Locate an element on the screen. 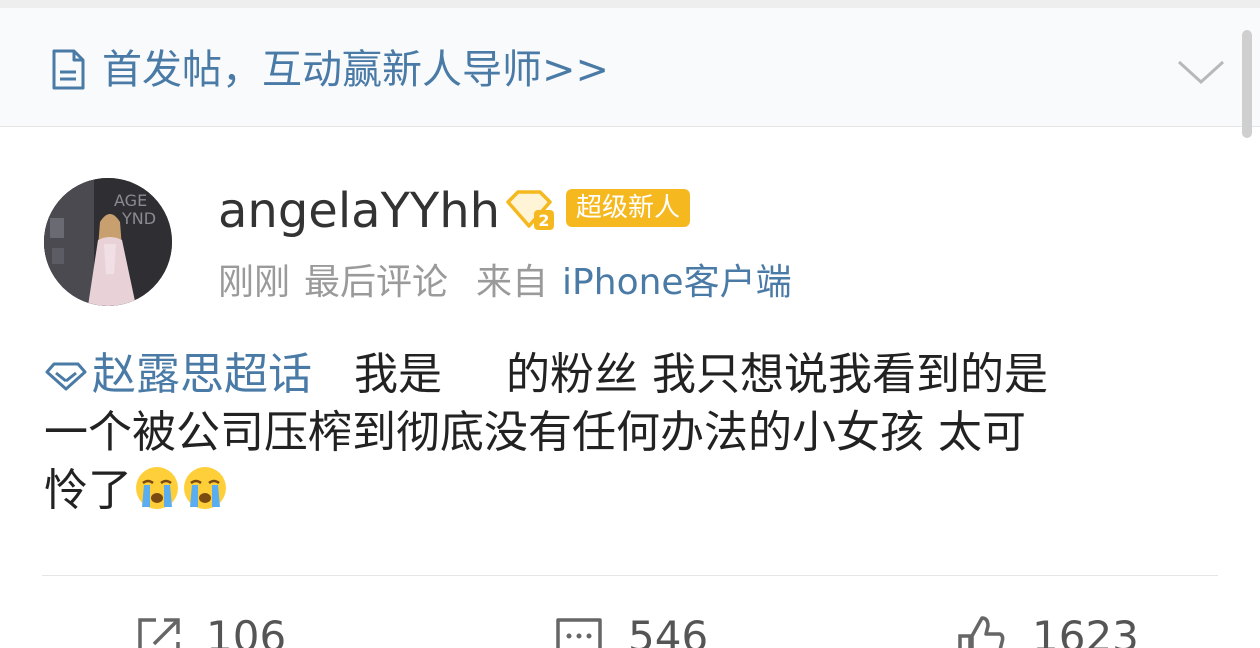  svg-text: YND is located at coordinates (138, 218).